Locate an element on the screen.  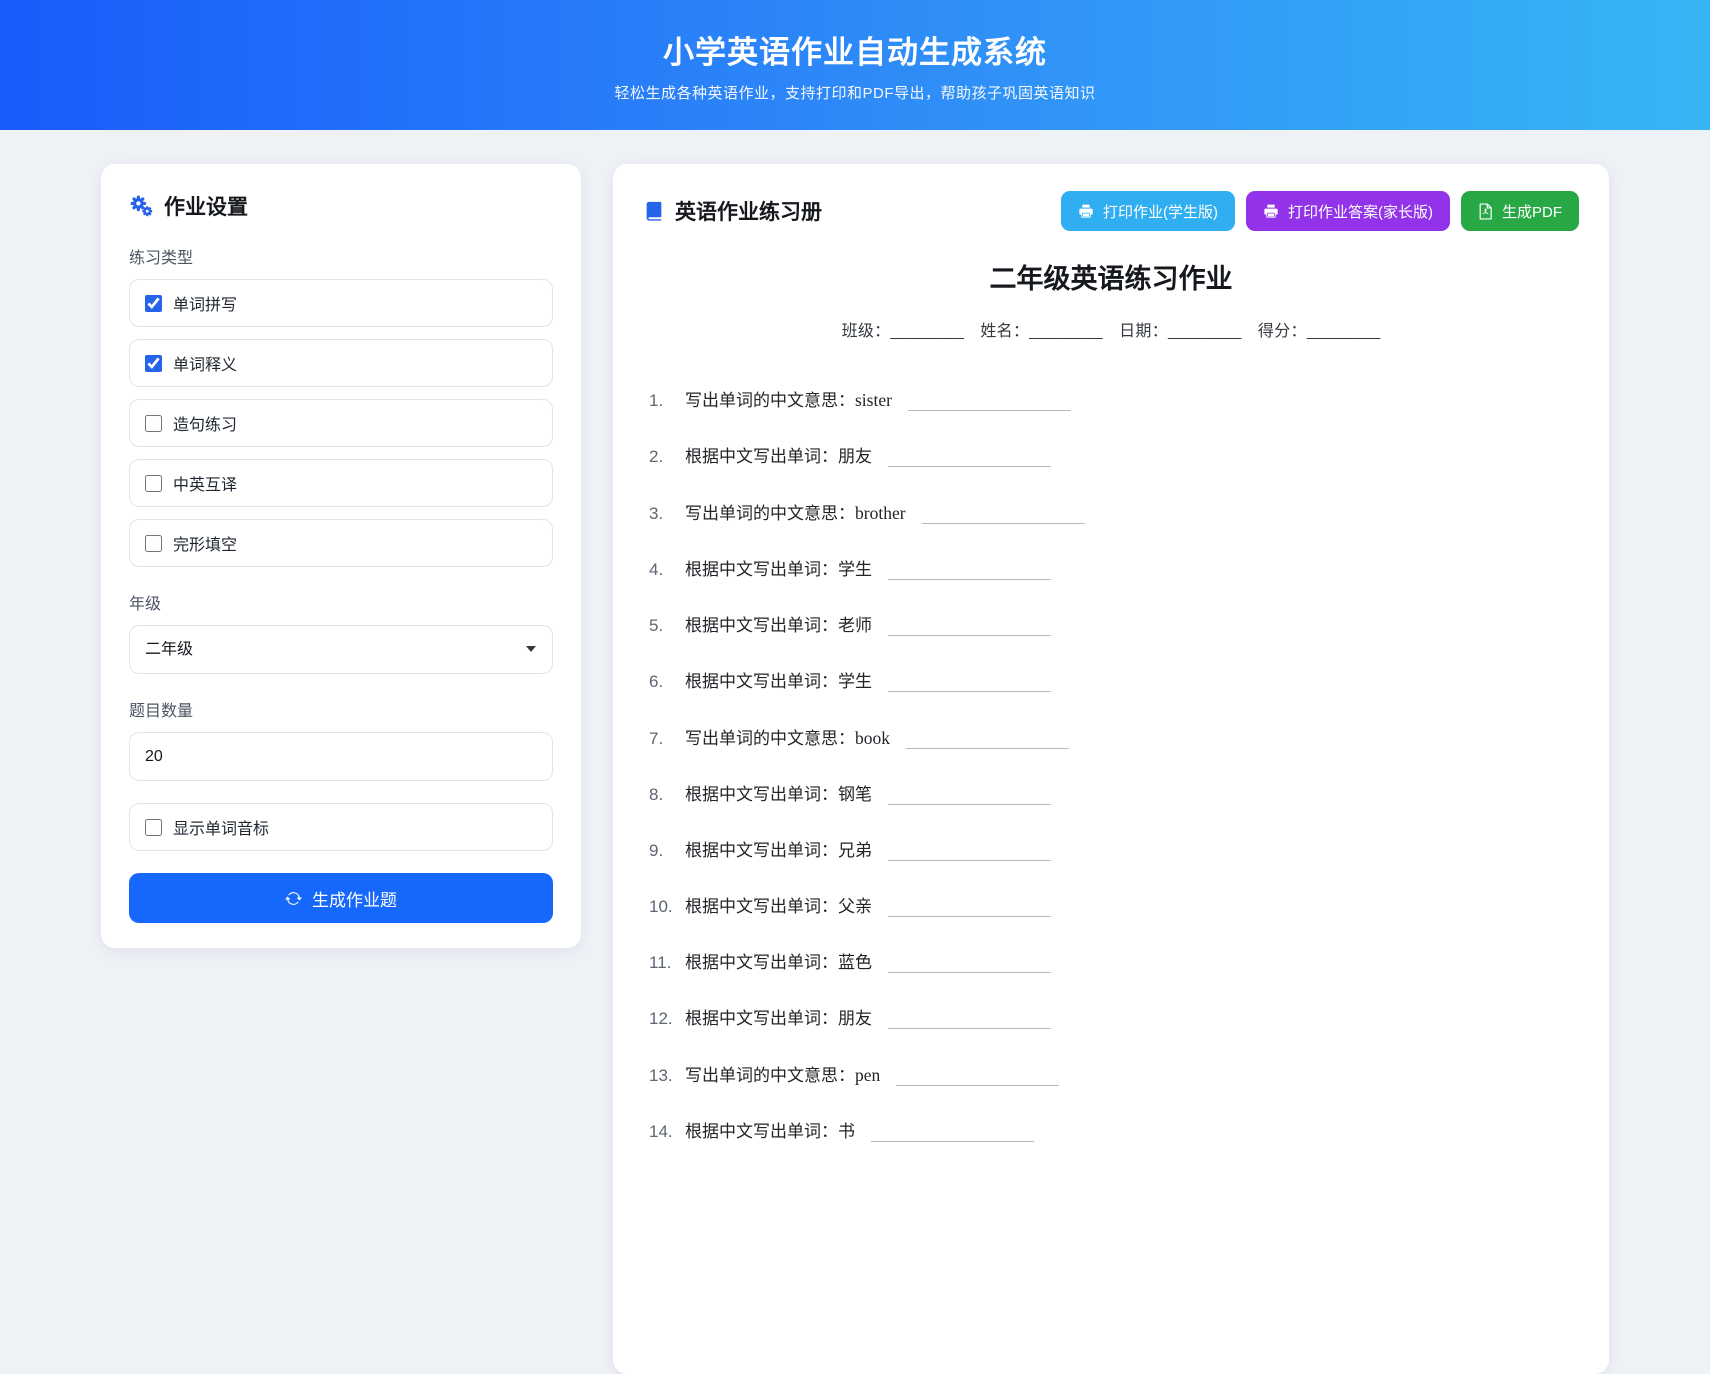
translation-checkbox is located at coordinates (153, 483).